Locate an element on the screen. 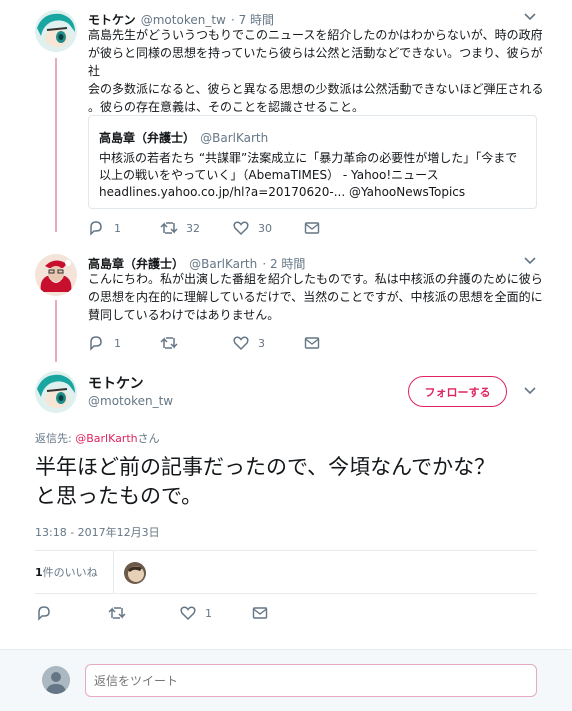 This screenshot has height=711, width=572. reply-button is located at coordinates (49, 613).